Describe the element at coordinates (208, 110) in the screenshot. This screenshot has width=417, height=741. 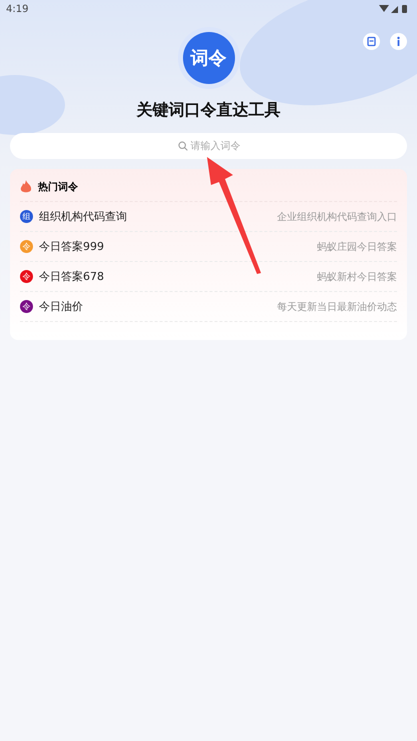
I see `app-title: 关键词口令直达工具` at that location.